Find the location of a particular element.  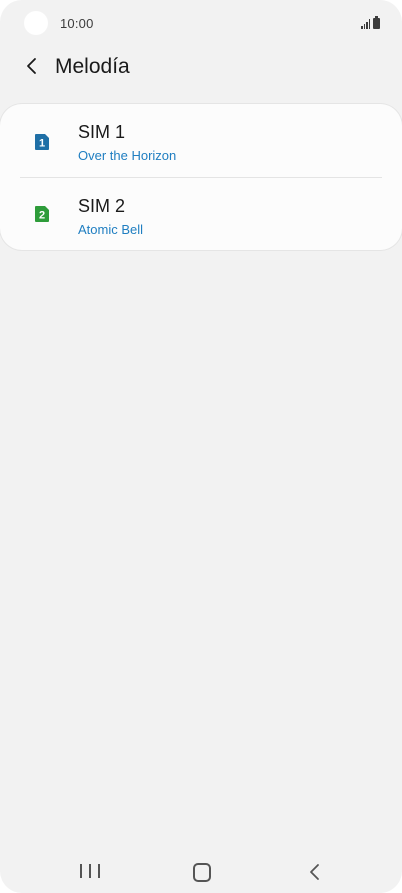

sim-1-icon: 1 is located at coordinates (42, 142).